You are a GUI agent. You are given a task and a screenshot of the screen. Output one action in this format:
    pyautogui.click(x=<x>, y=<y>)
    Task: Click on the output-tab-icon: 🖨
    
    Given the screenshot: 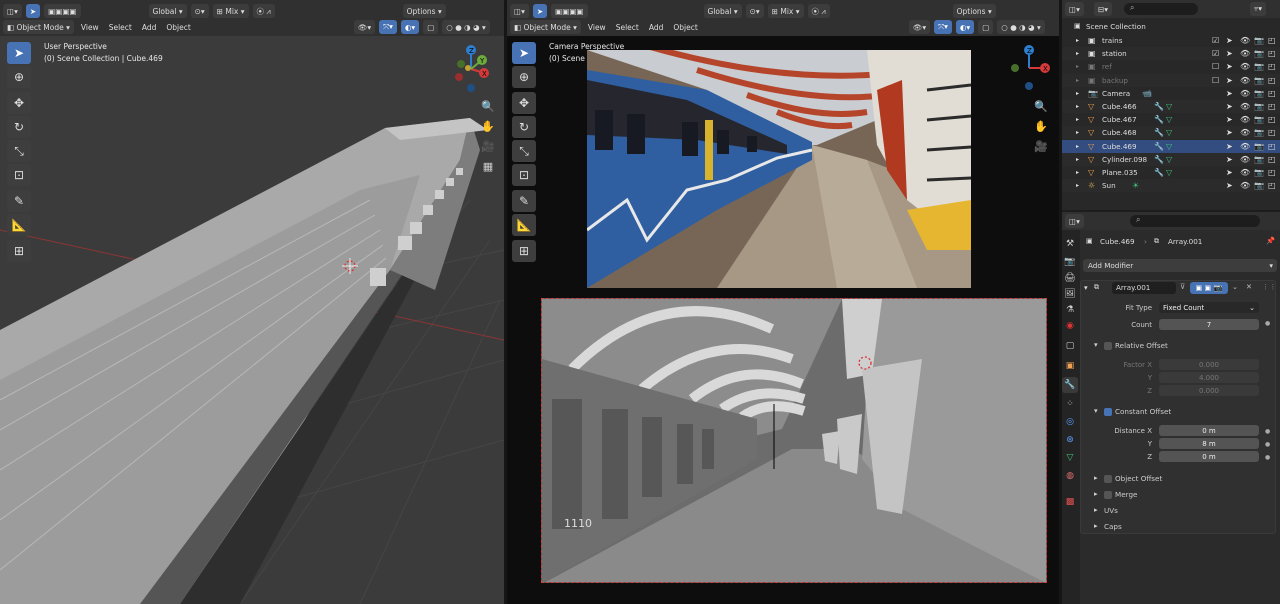 What is the action you would take?
    pyautogui.click(x=1070, y=278)
    